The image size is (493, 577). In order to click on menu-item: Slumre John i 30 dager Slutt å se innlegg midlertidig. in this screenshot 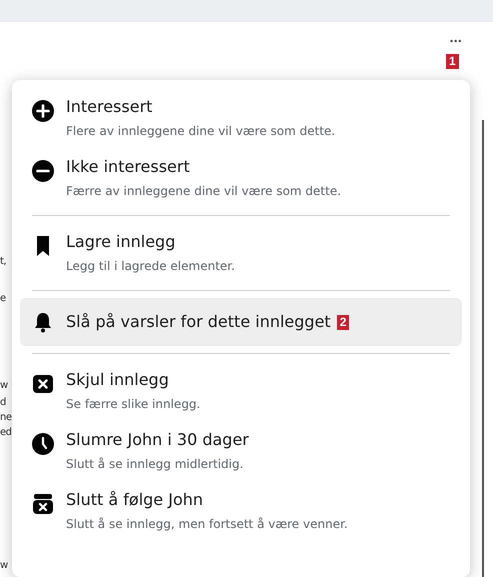, I will do `click(241, 451)`.